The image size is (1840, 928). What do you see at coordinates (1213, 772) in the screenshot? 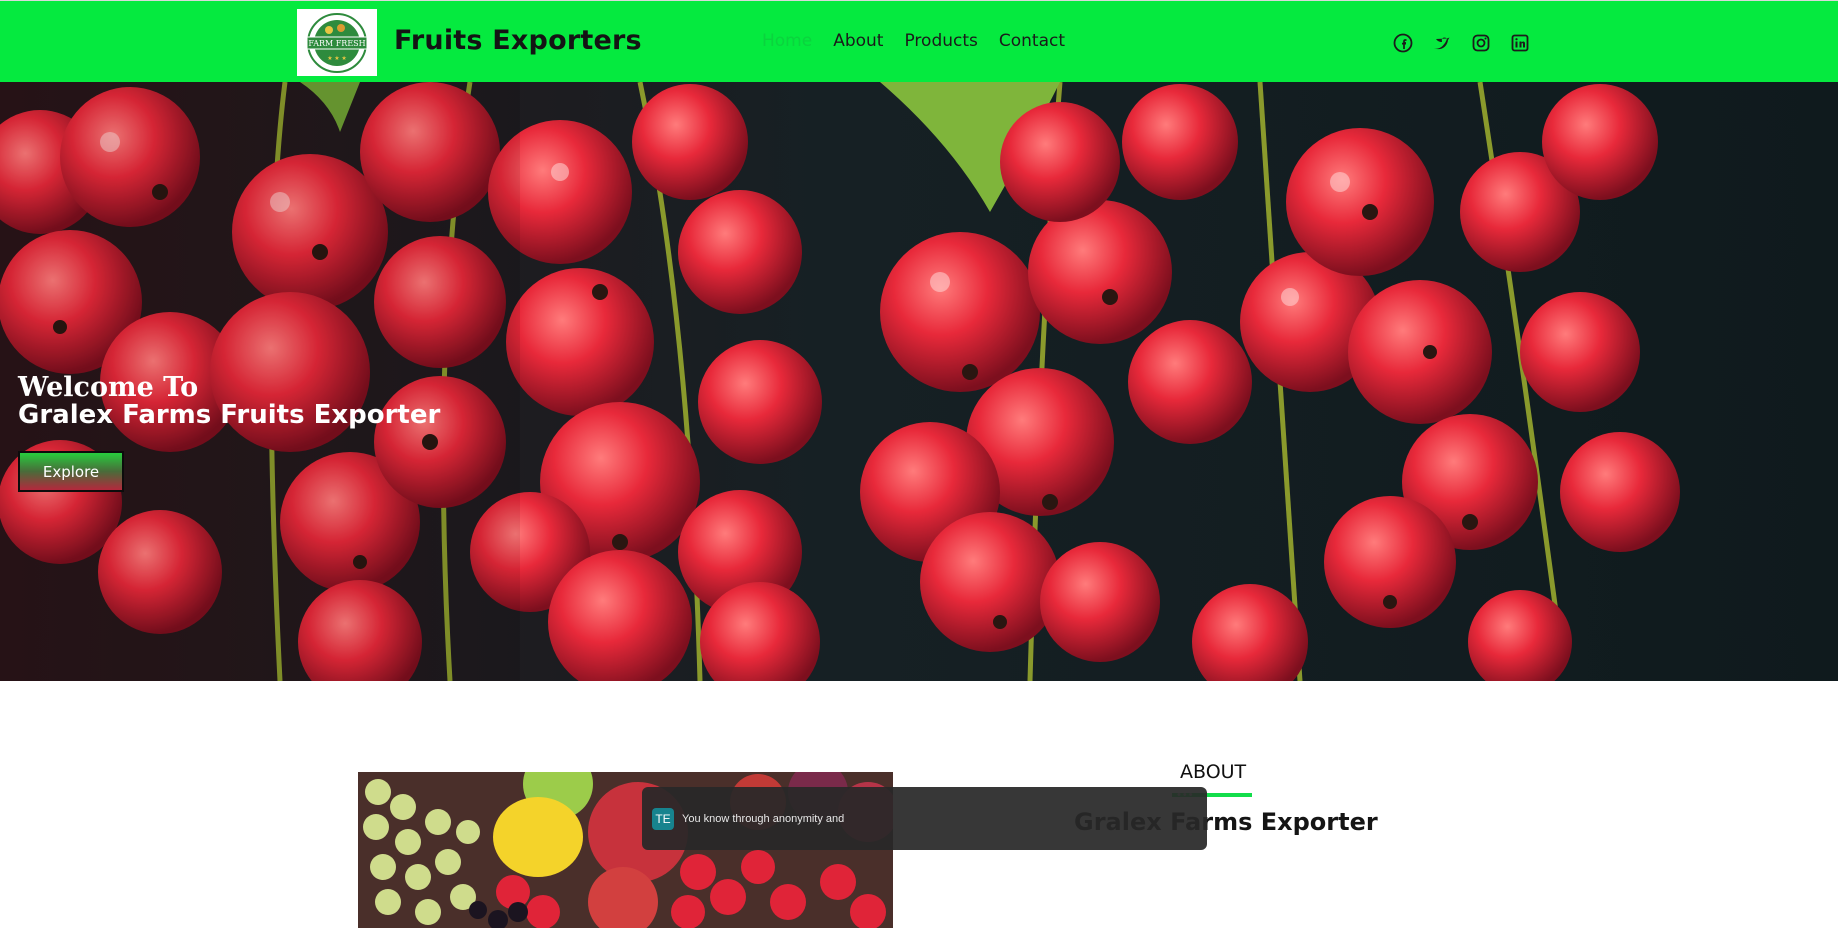
I see `about-section-heading: ABOUT` at bounding box center [1213, 772].